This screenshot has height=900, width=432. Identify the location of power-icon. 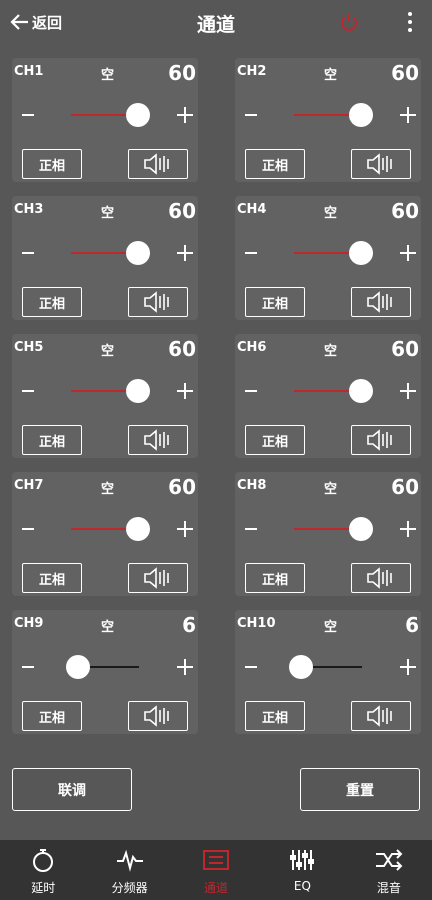
(349, 22).